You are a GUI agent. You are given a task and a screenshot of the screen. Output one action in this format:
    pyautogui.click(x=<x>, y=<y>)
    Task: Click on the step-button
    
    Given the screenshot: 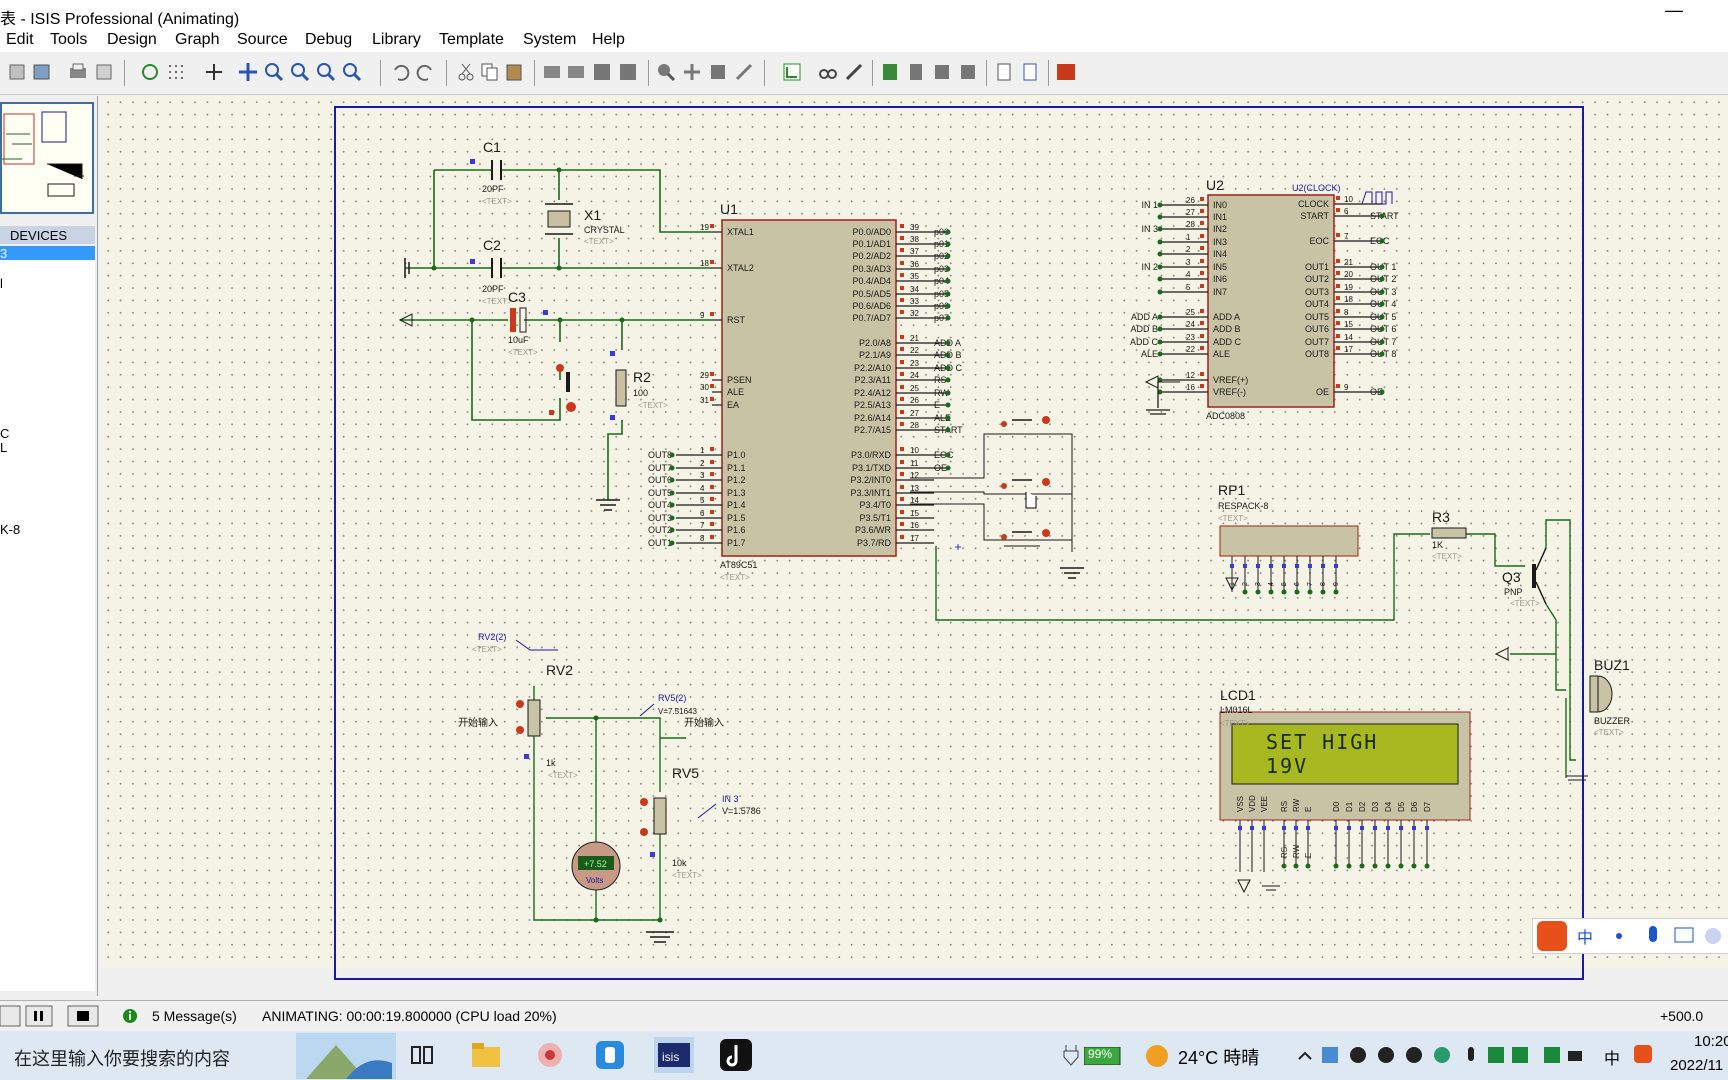 What is the action you would take?
    pyautogui.click(x=10, y=1016)
    